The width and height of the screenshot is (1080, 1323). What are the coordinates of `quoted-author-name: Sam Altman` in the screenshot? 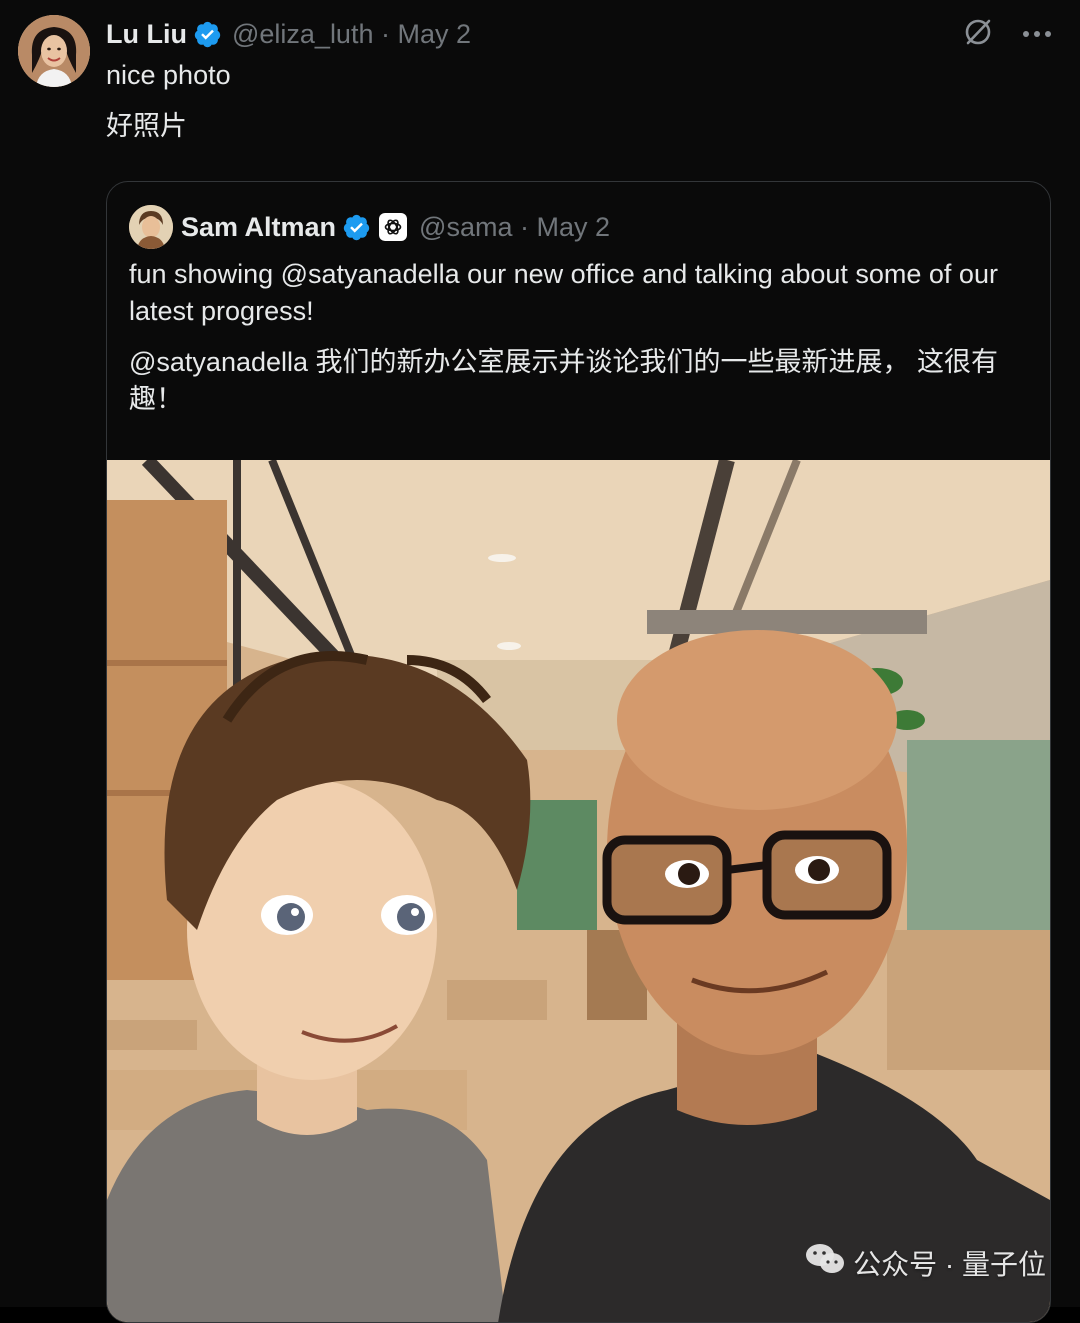 It's located at (258, 227).